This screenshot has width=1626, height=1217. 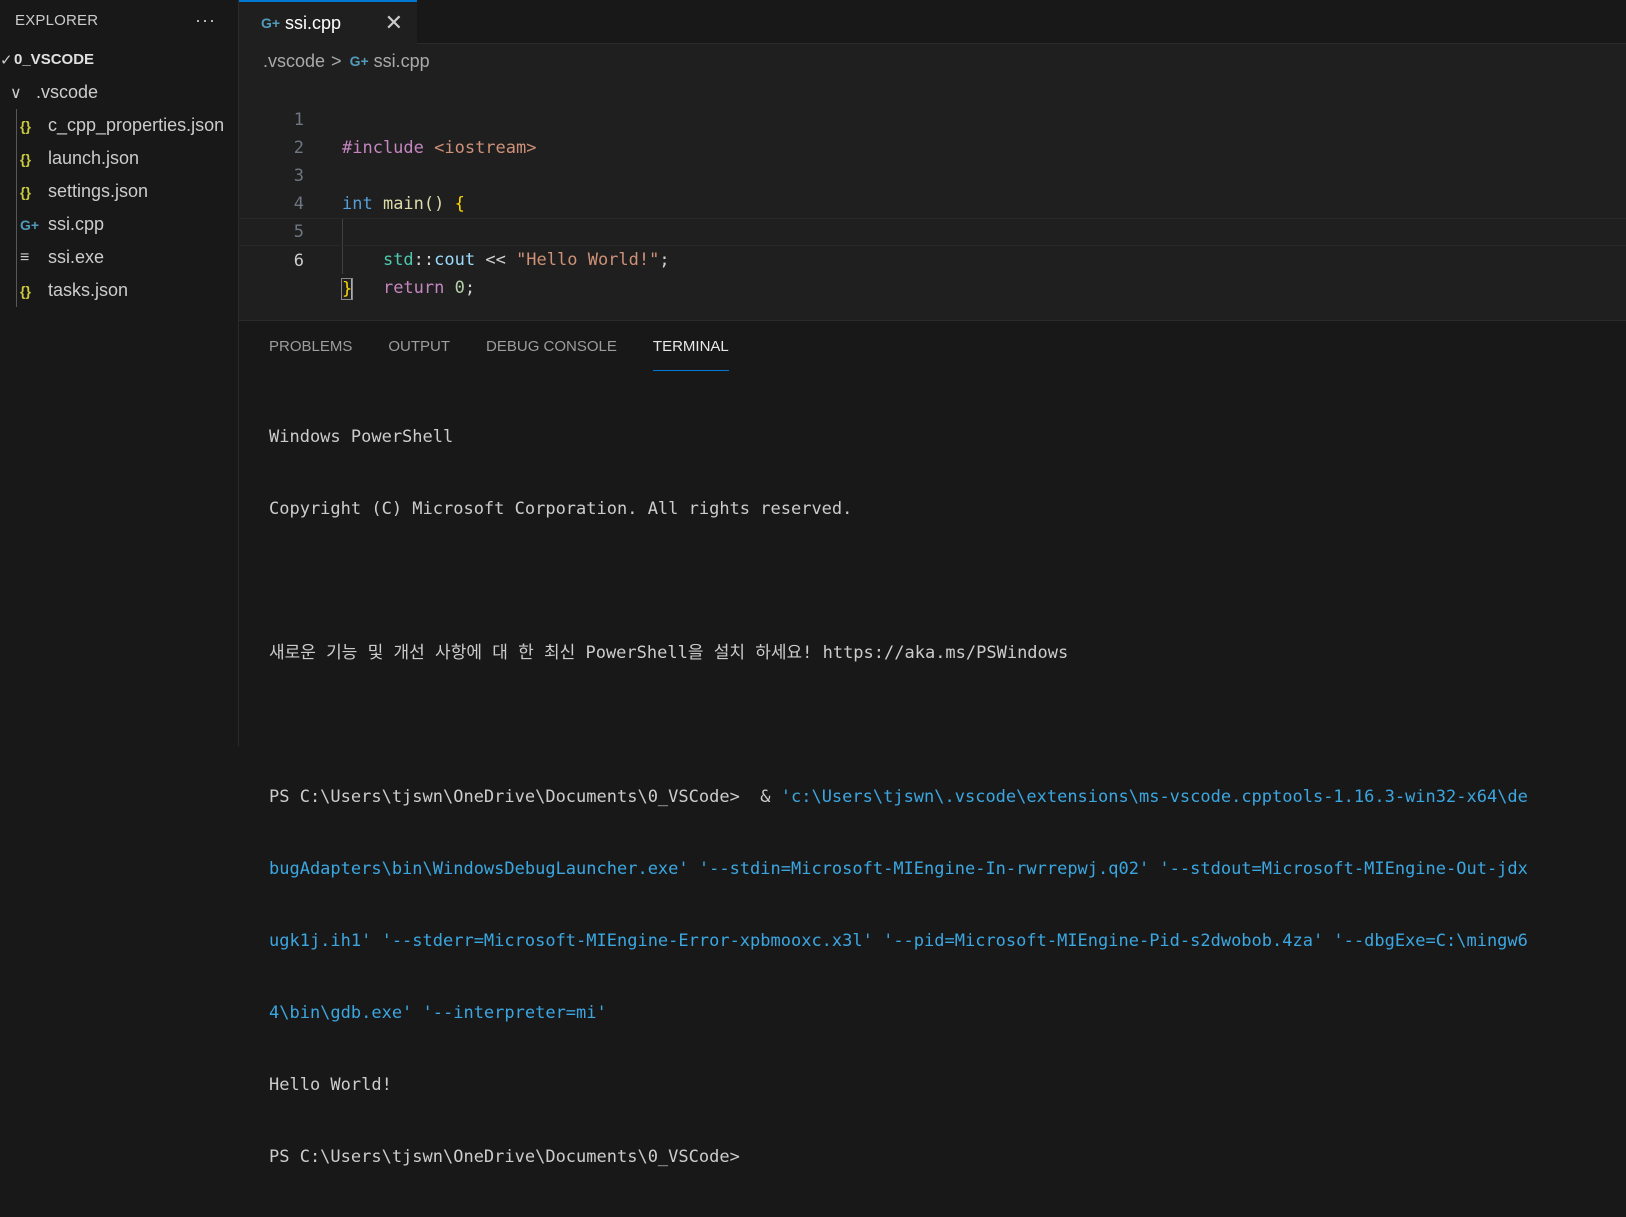 I want to click on text-cursor, so click(x=352, y=289).